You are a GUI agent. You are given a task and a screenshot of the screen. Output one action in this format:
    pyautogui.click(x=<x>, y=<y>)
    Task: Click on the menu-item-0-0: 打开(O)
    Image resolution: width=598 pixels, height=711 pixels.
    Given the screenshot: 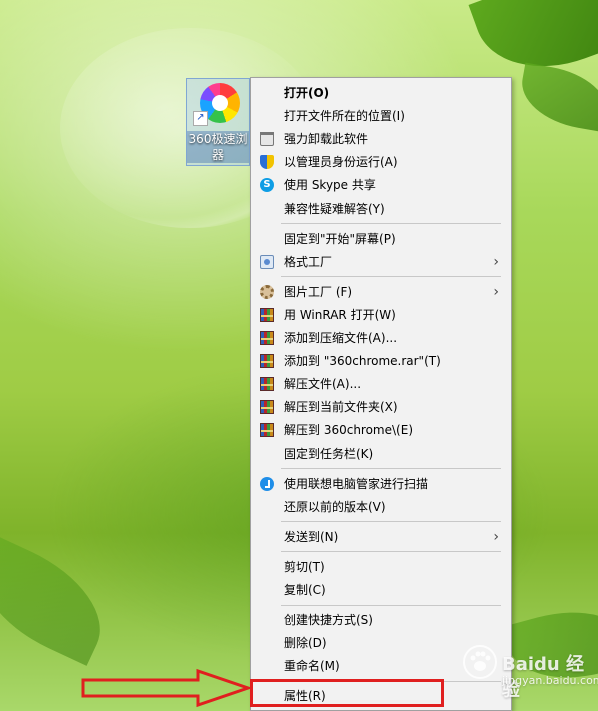 What is the action you would take?
    pyautogui.click(x=381, y=93)
    